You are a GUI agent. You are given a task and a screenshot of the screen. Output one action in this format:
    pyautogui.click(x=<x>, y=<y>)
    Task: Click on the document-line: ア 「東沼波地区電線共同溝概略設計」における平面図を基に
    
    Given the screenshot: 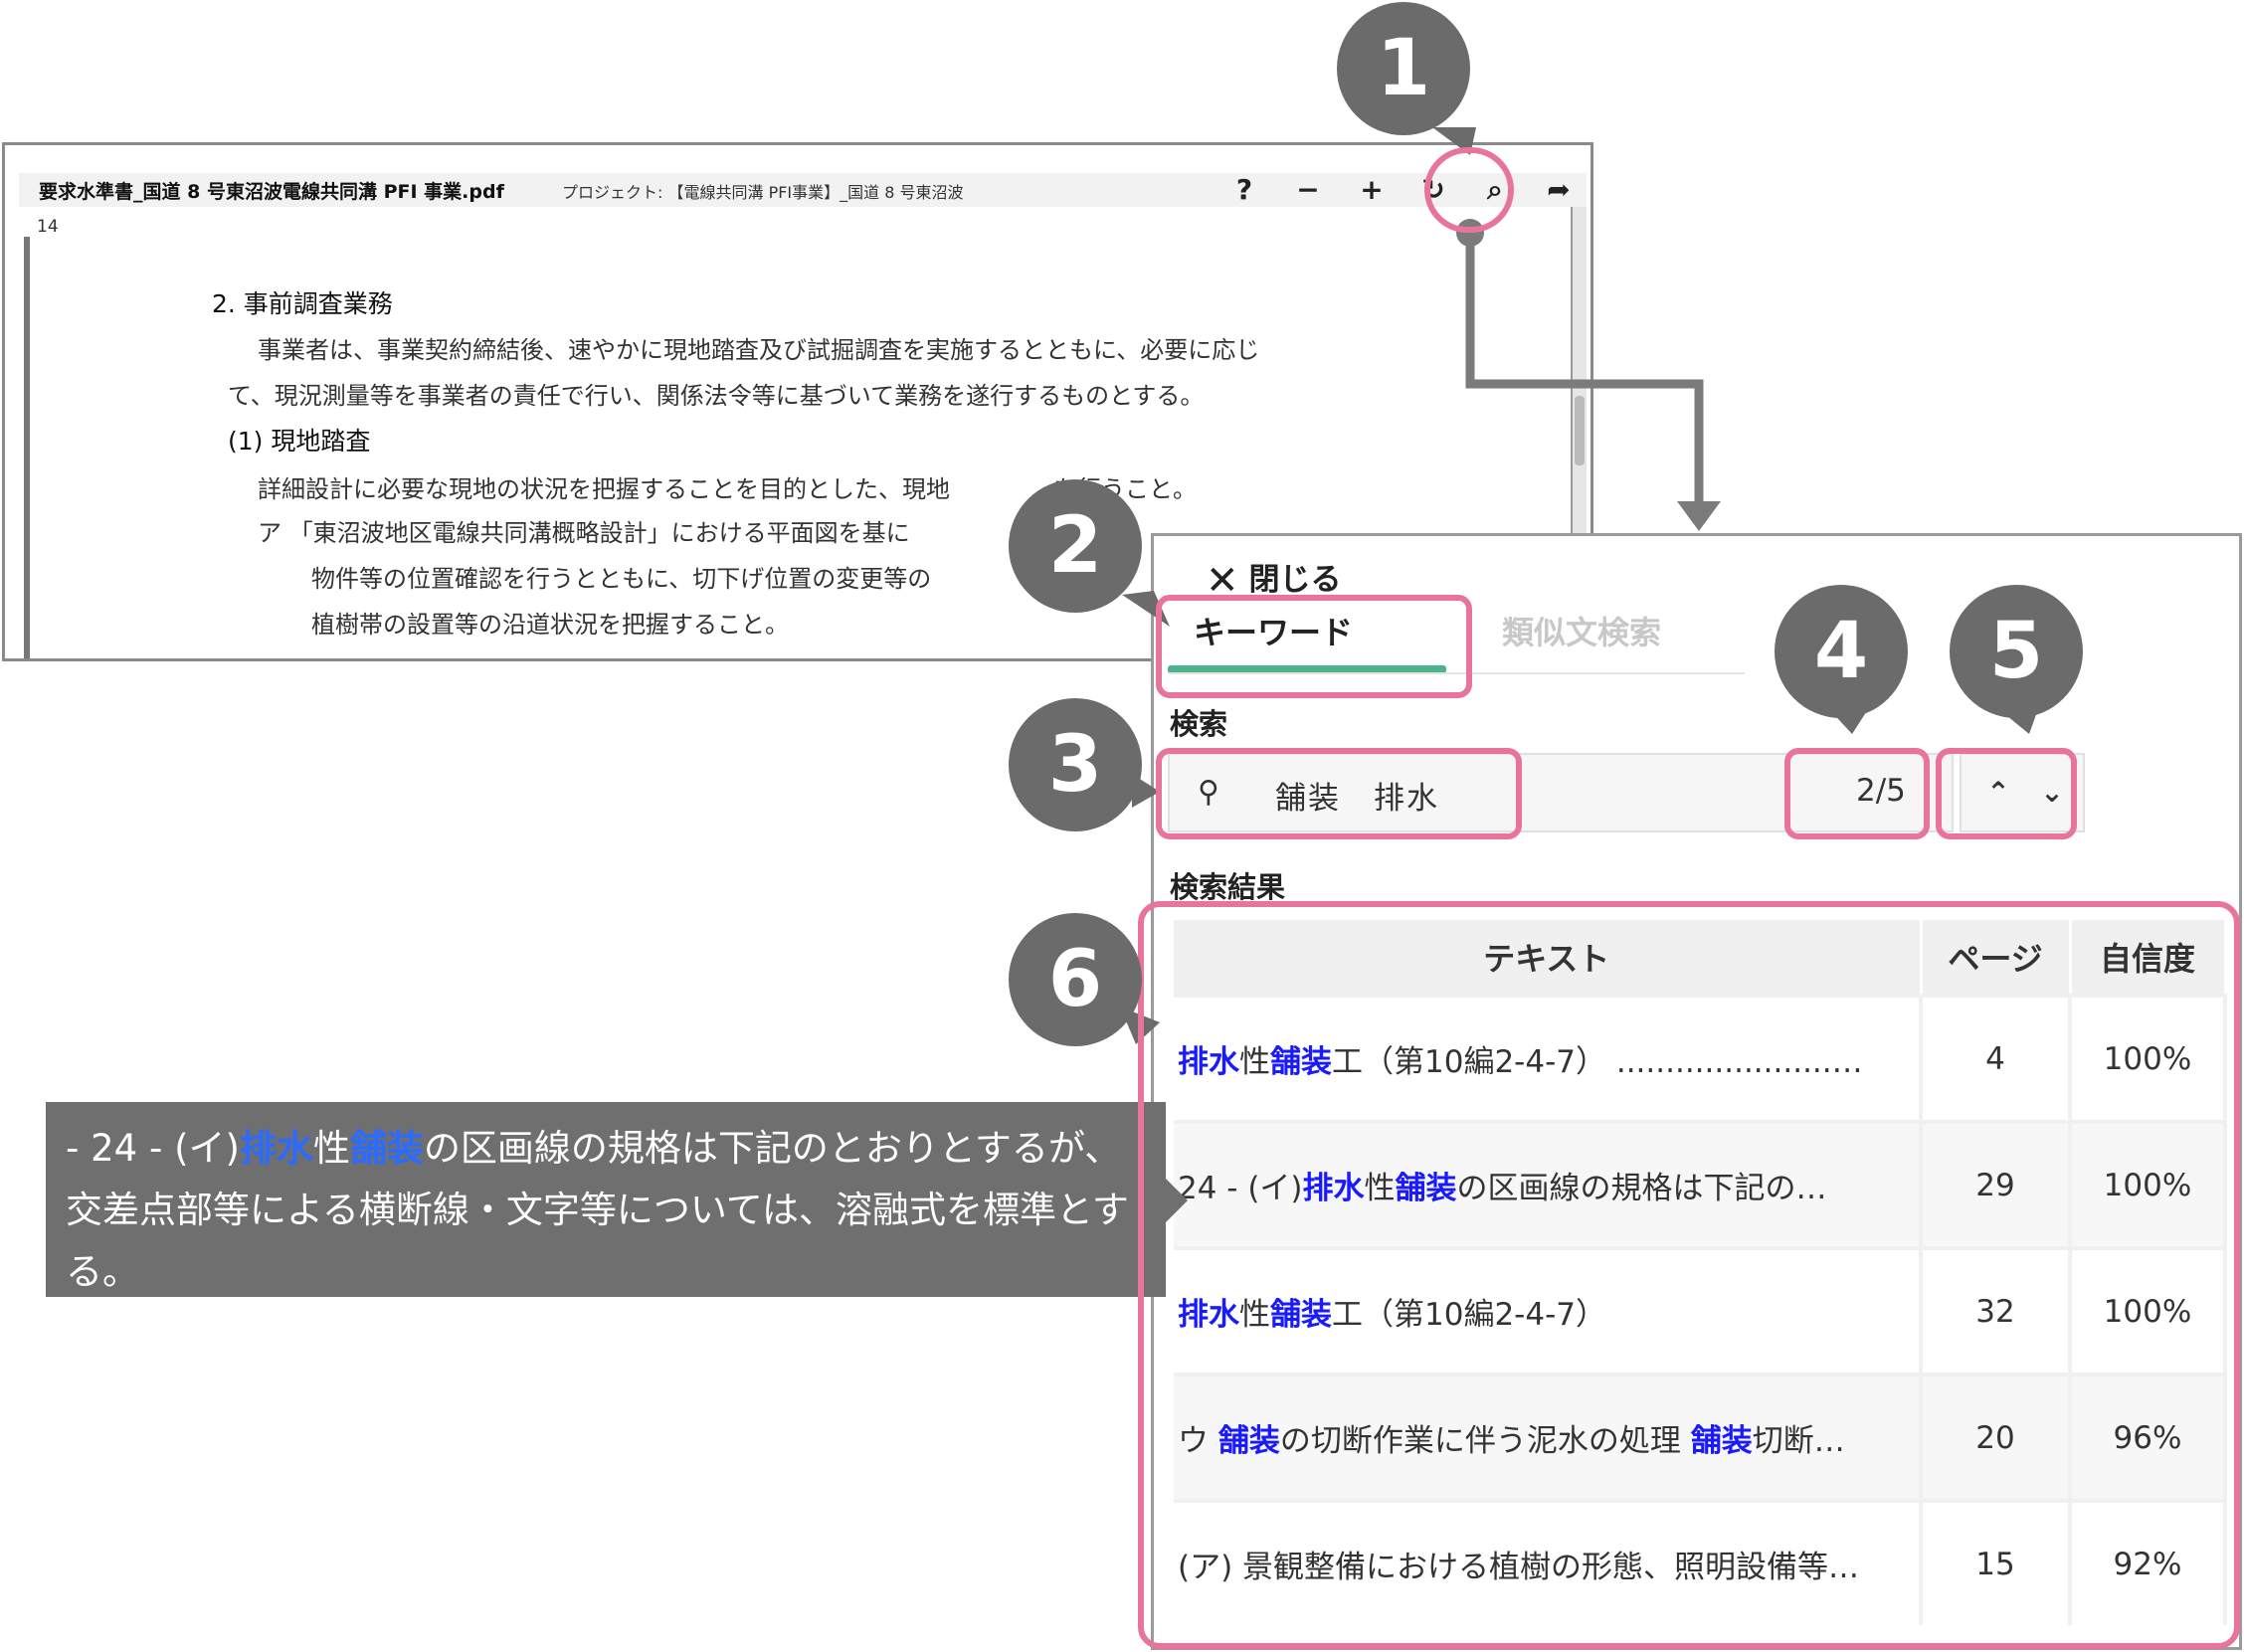 What is the action you would take?
    pyautogui.click(x=584, y=533)
    